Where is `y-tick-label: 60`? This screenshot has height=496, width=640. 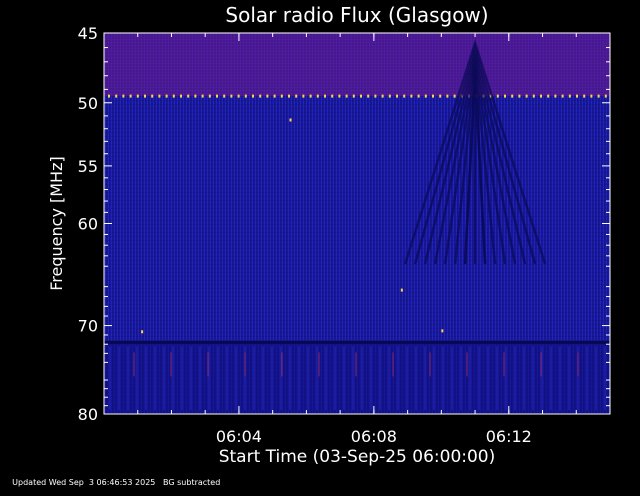
y-tick-label: 60 is located at coordinates (88, 224).